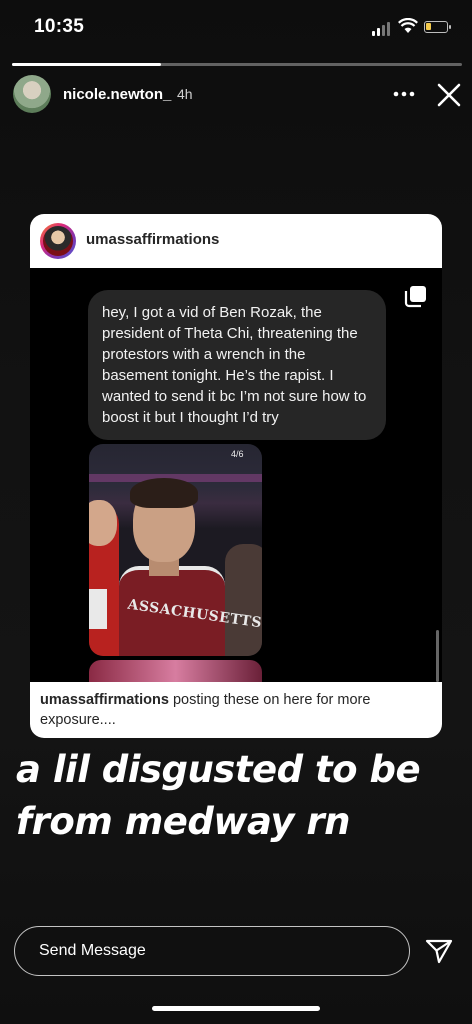  Describe the element at coordinates (32, 94) in the screenshot. I see `story-avatar` at that location.